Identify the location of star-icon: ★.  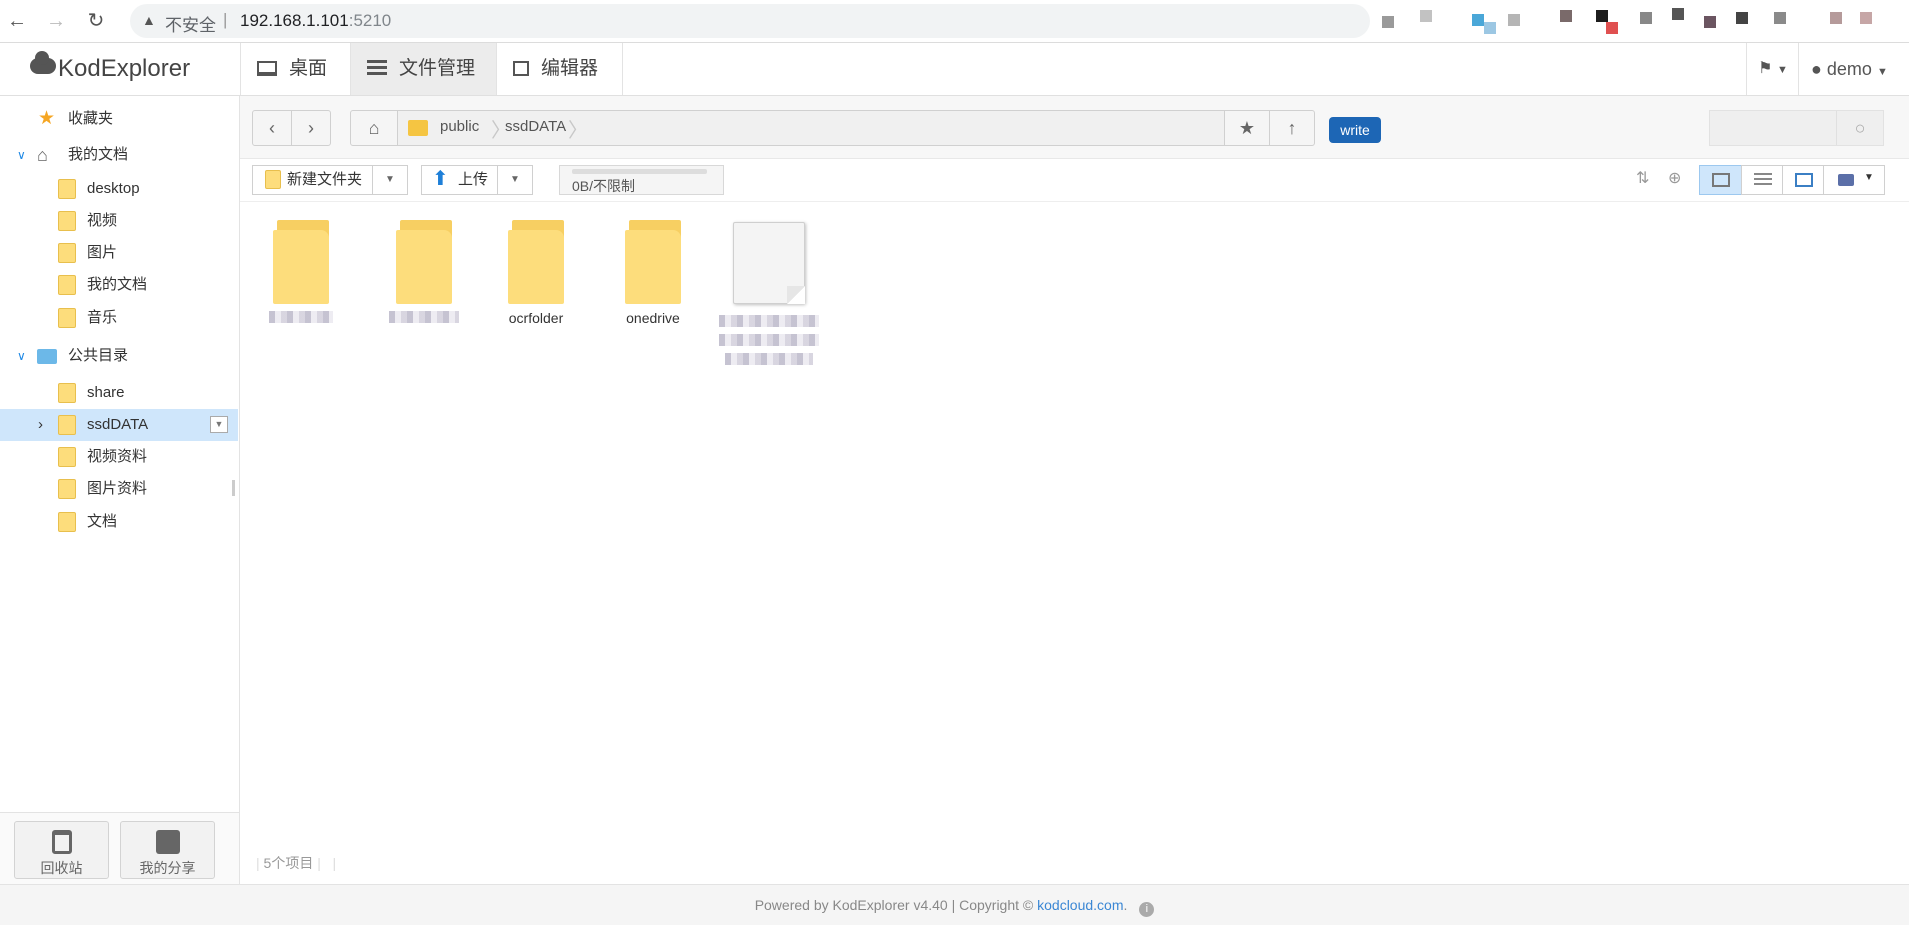
(47, 118).